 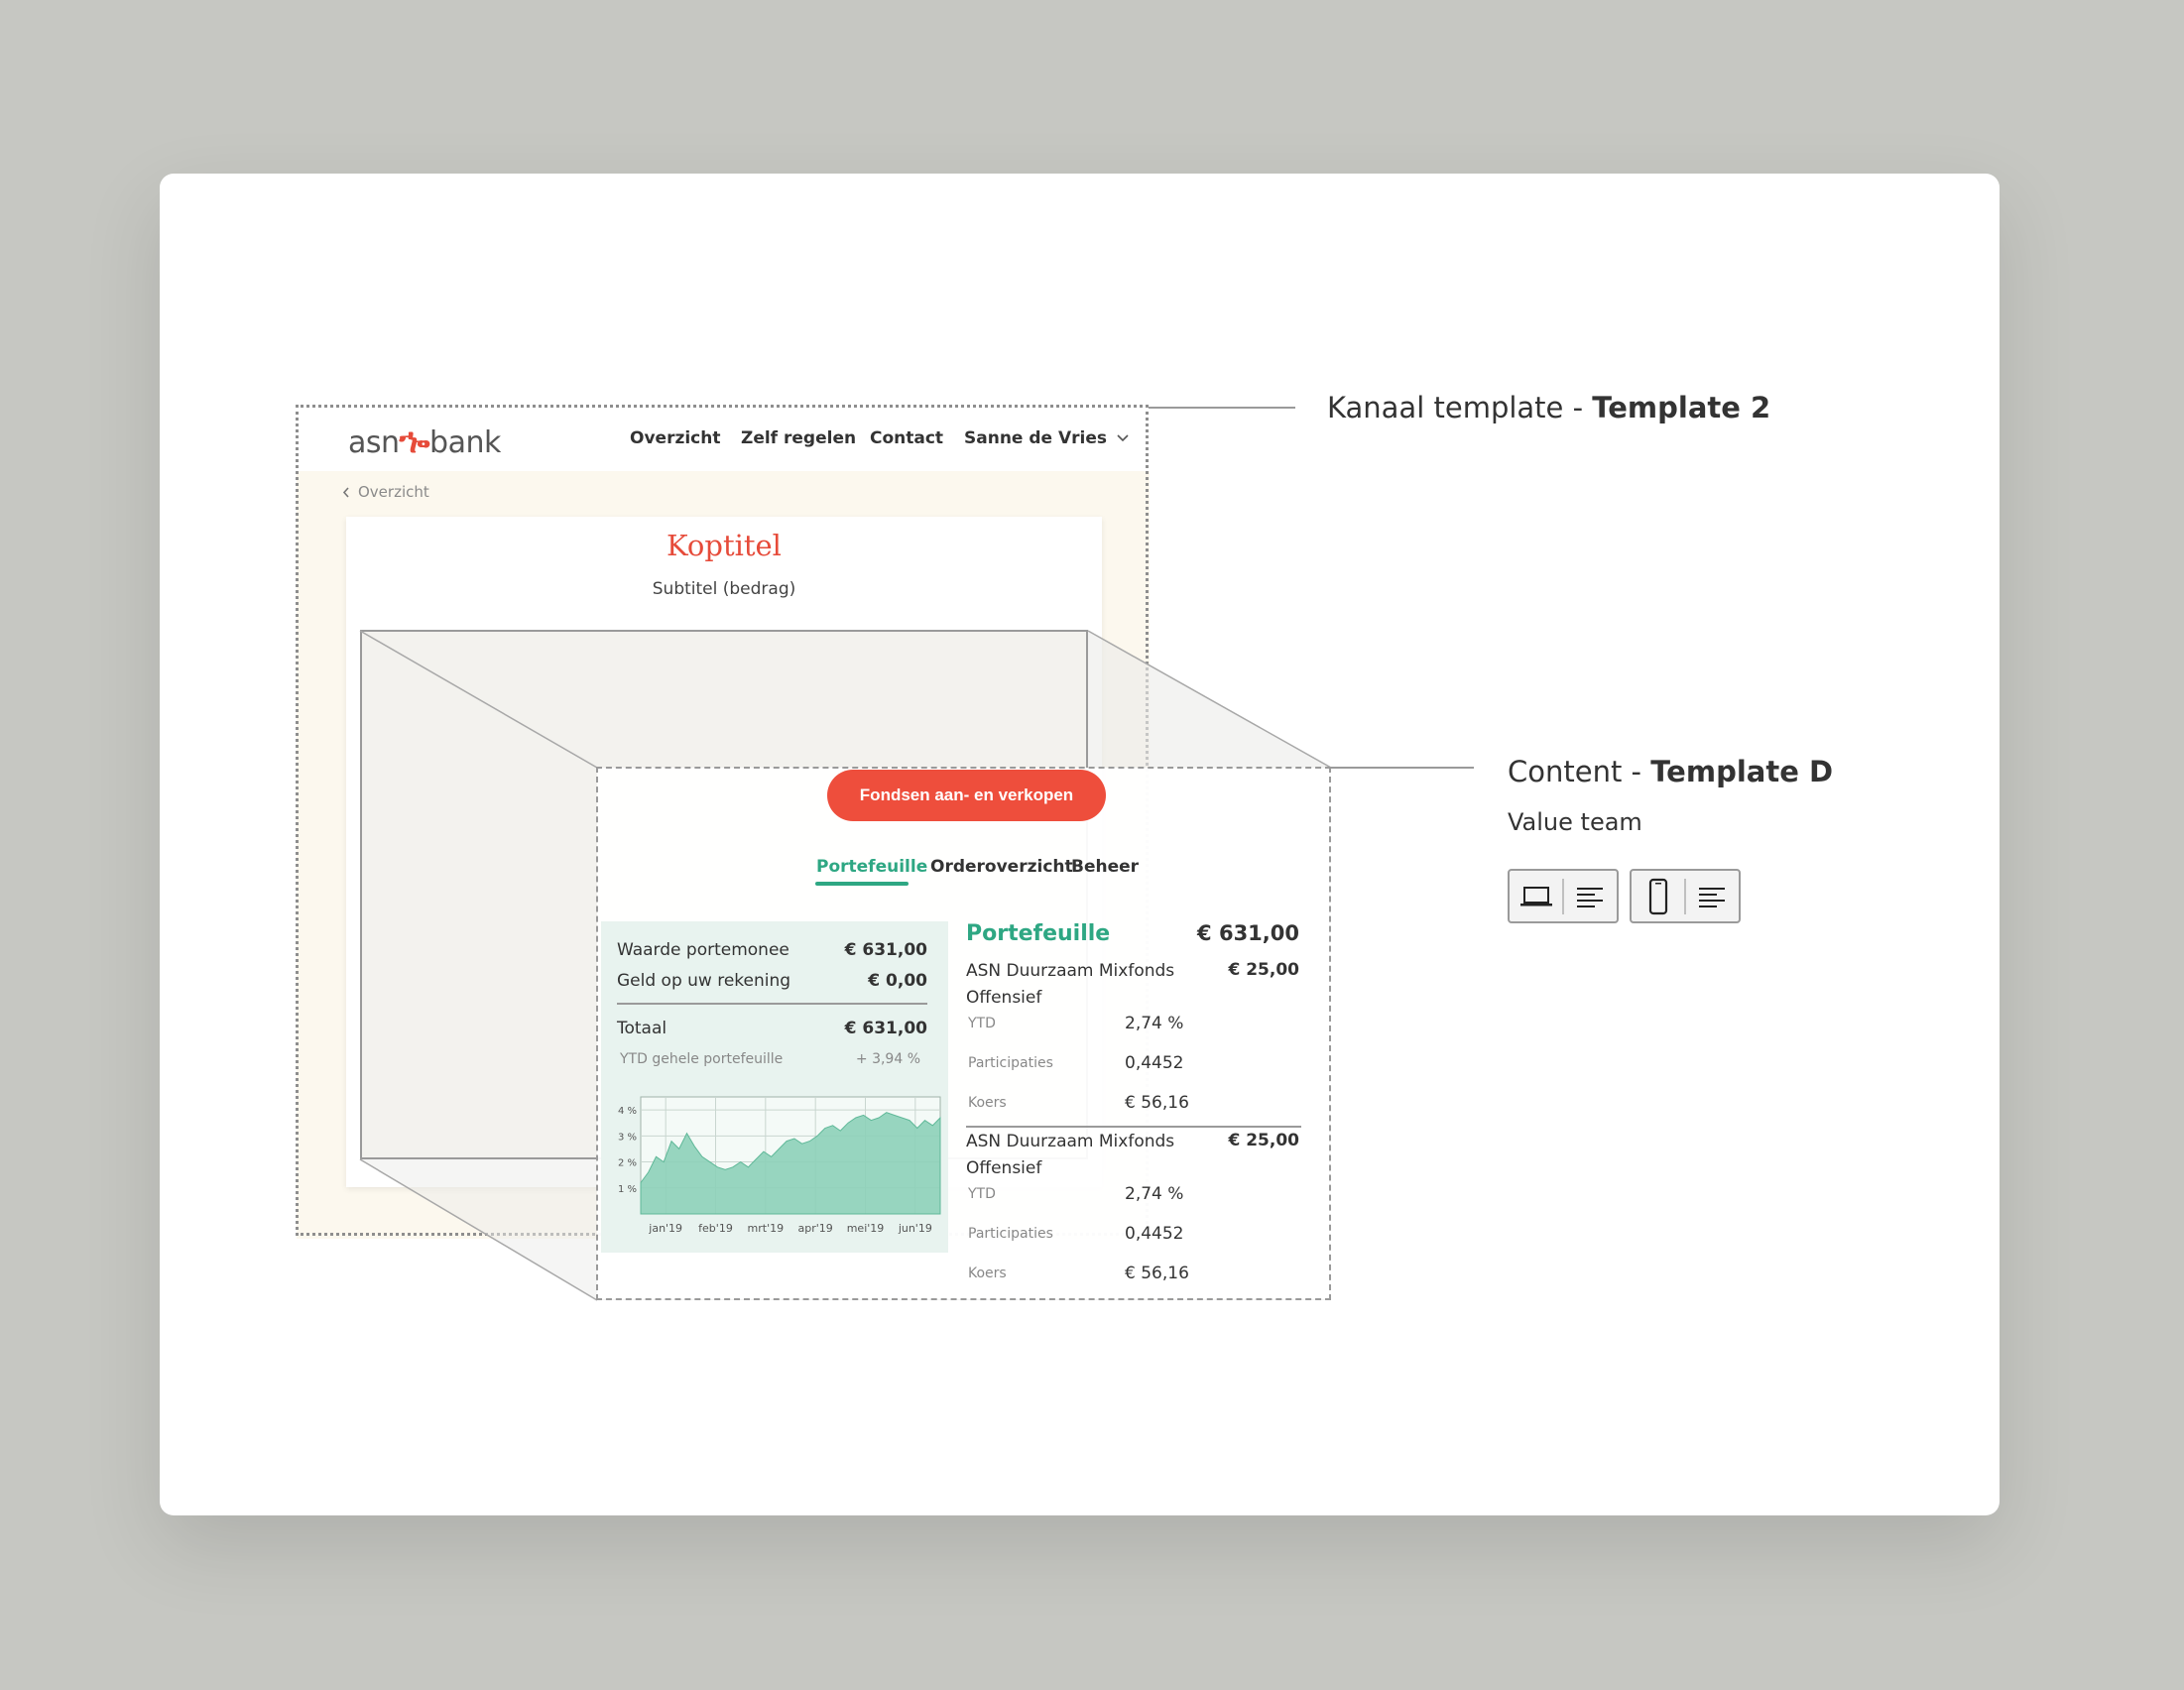 I want to click on phone-icon, so click(x=1657, y=896).